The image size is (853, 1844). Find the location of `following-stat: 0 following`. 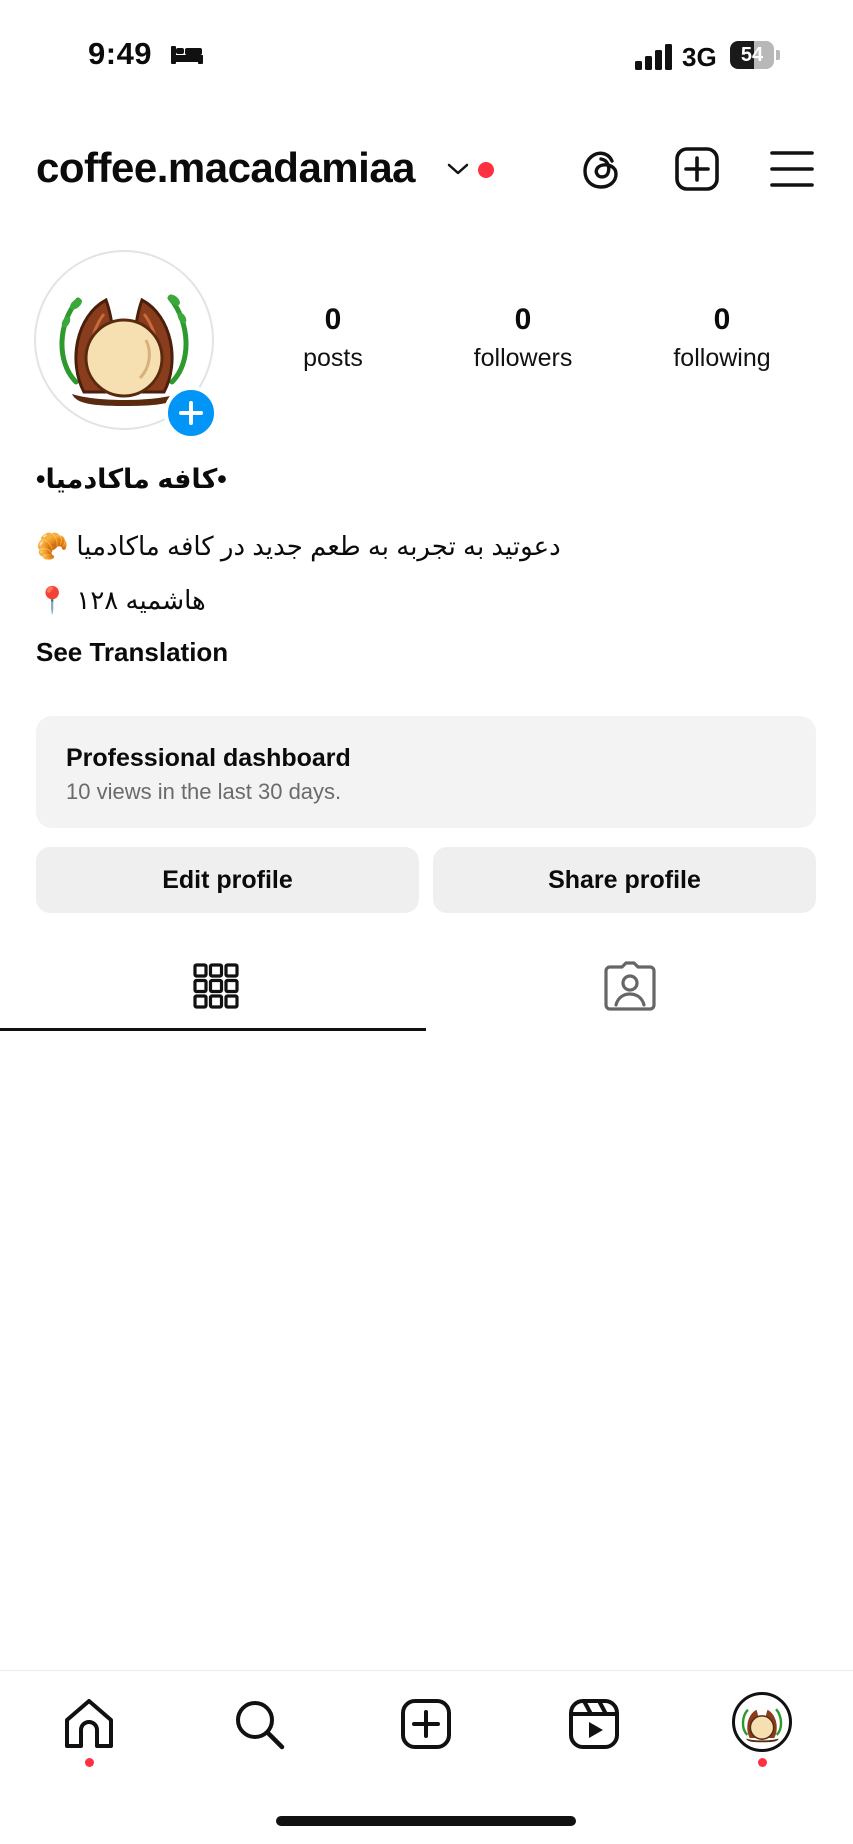

following-stat: 0 following is located at coordinates (722, 338).